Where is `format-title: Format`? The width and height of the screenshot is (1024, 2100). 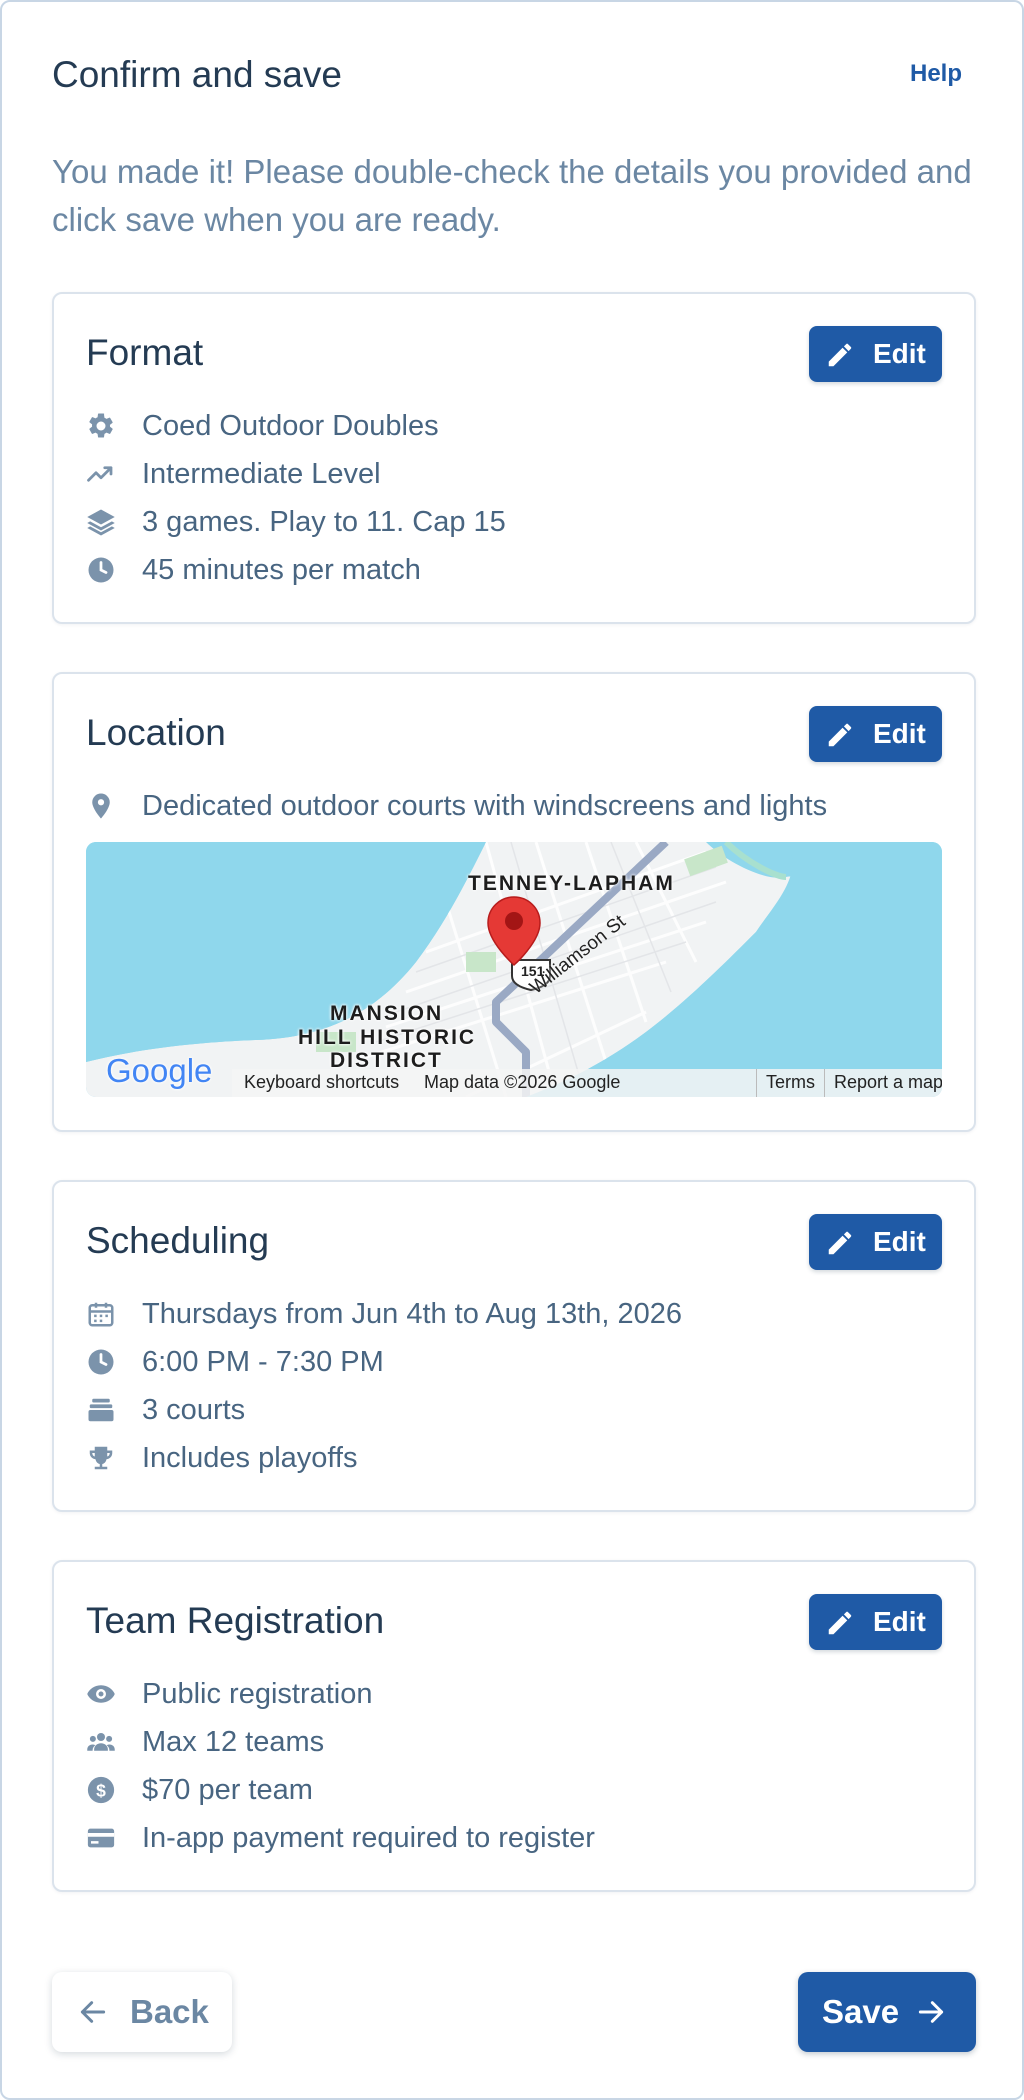
format-title: Format is located at coordinates (145, 352).